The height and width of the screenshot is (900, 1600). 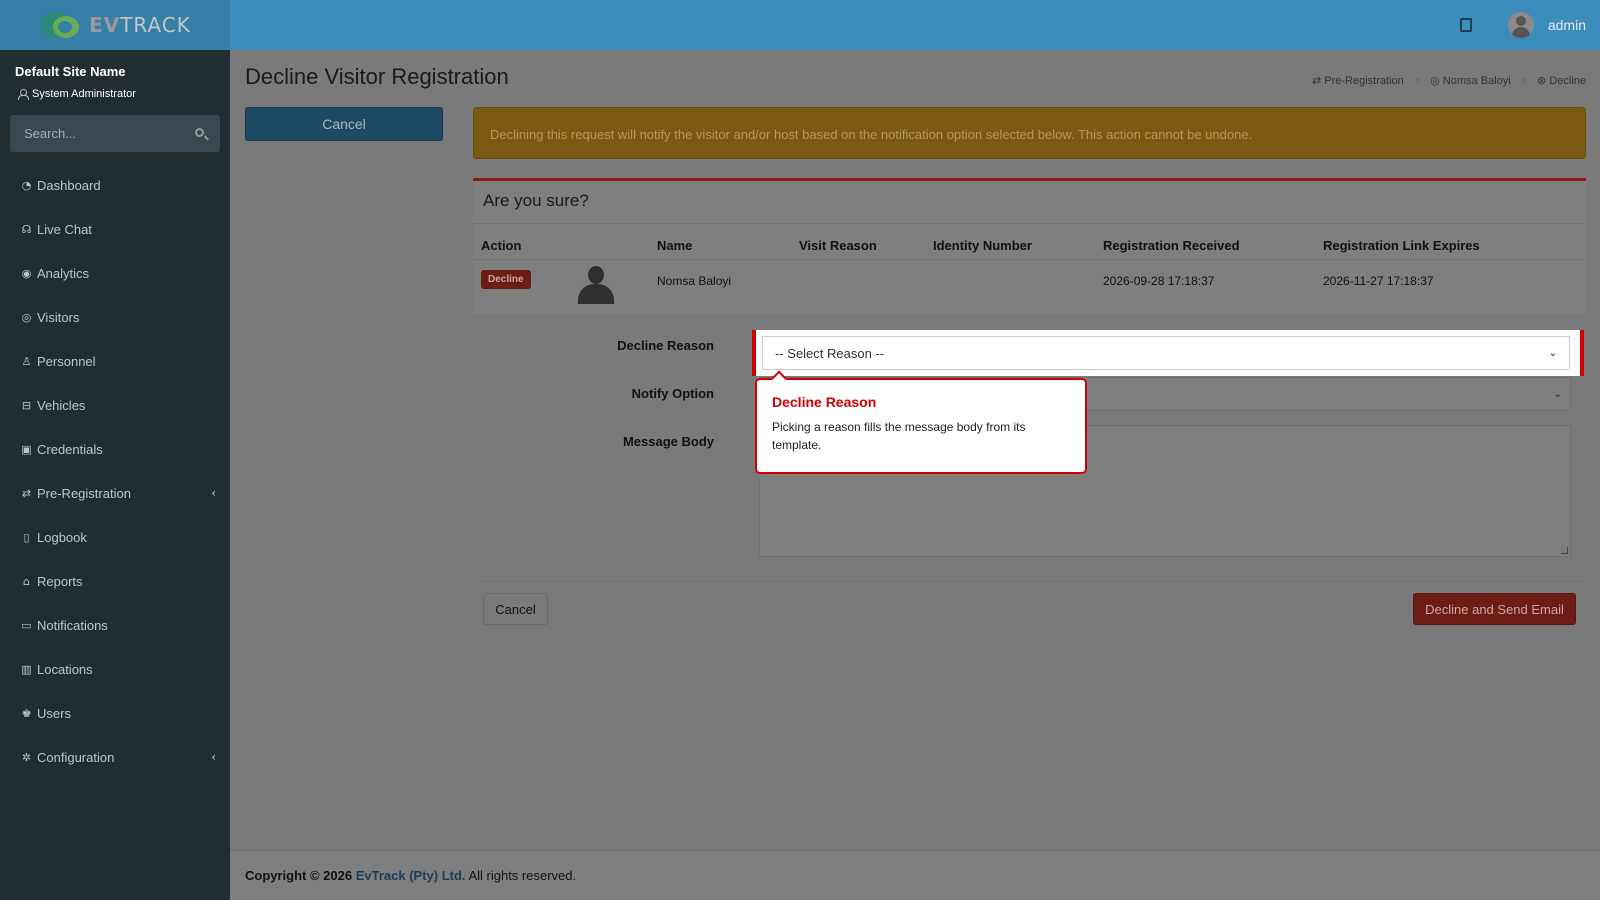 I want to click on visitor-avatar, so click(x=596, y=286).